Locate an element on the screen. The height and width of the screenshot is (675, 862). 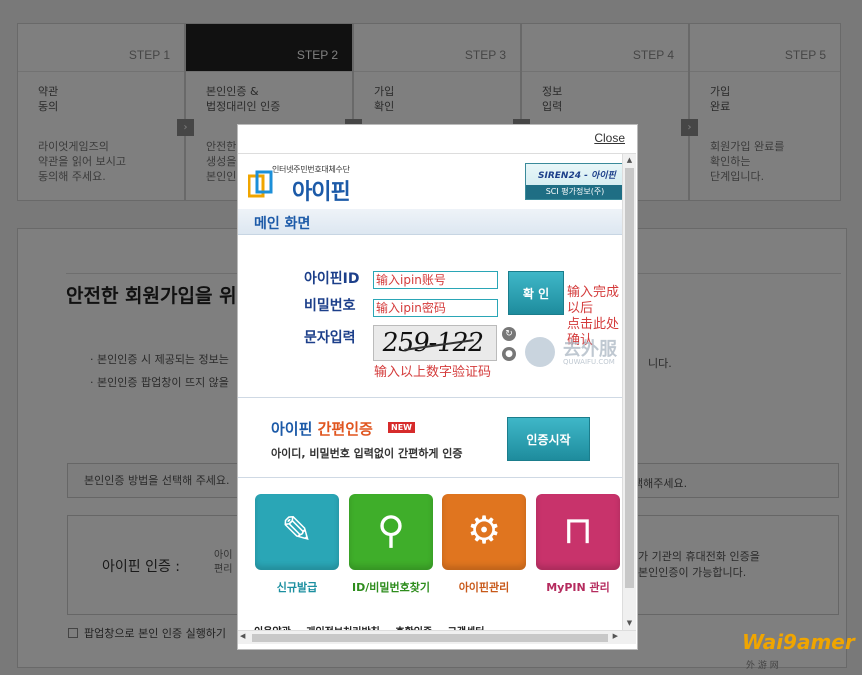
menu-tile: ⚲ is located at coordinates (391, 532).